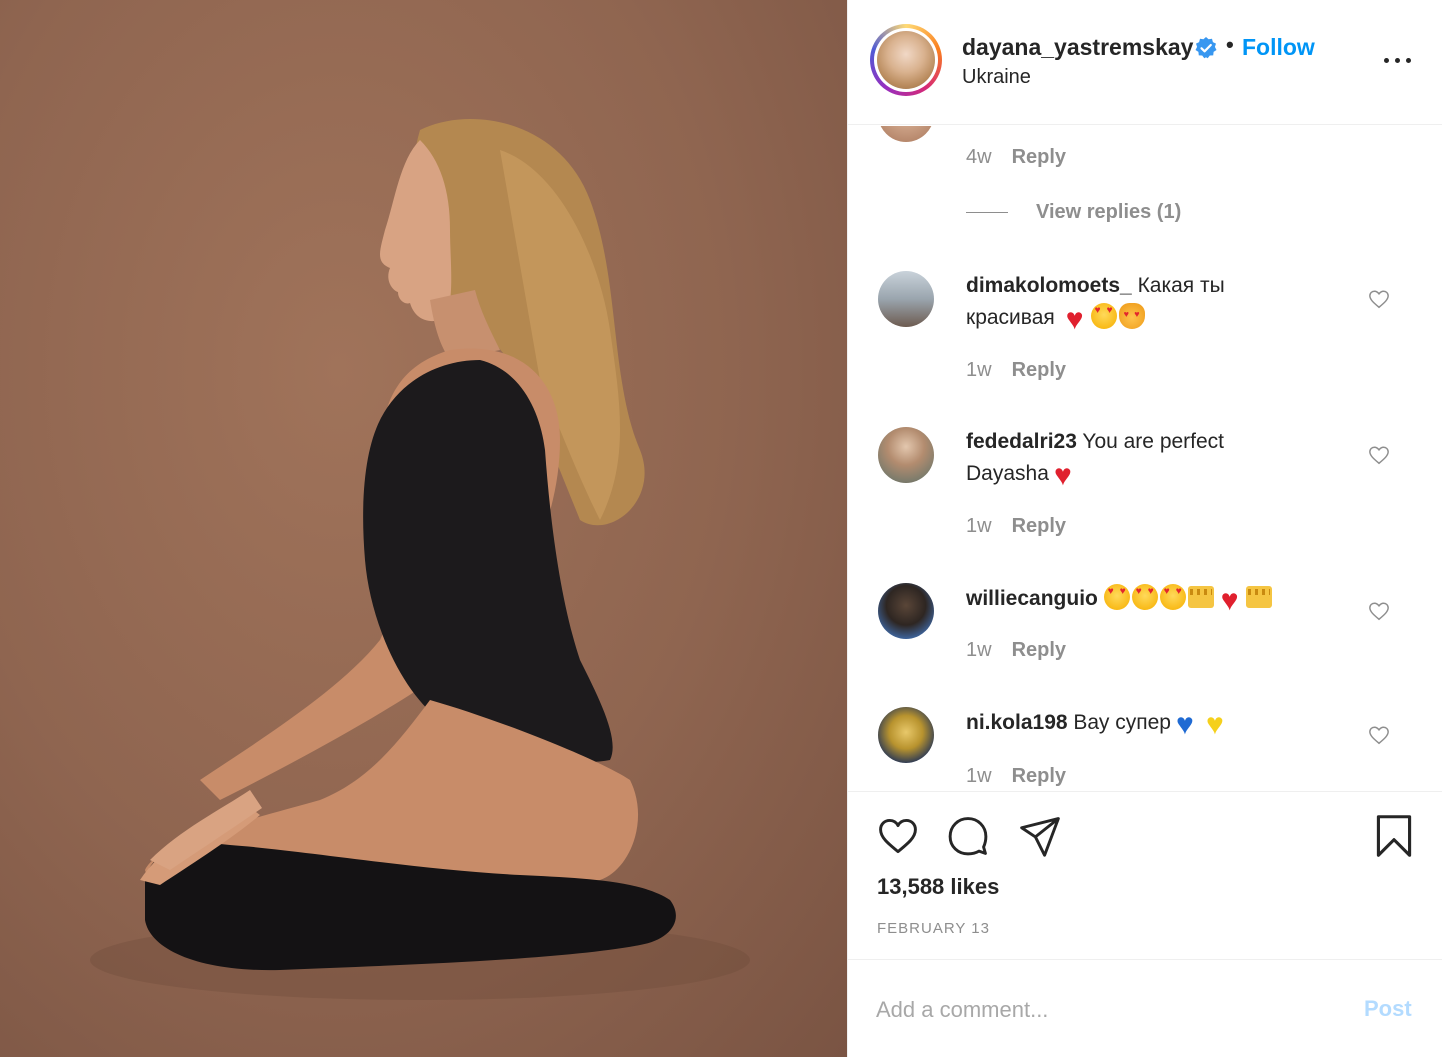 The image size is (1442, 1057). I want to click on author-username: dayana_yastremskay, so click(1077, 47).